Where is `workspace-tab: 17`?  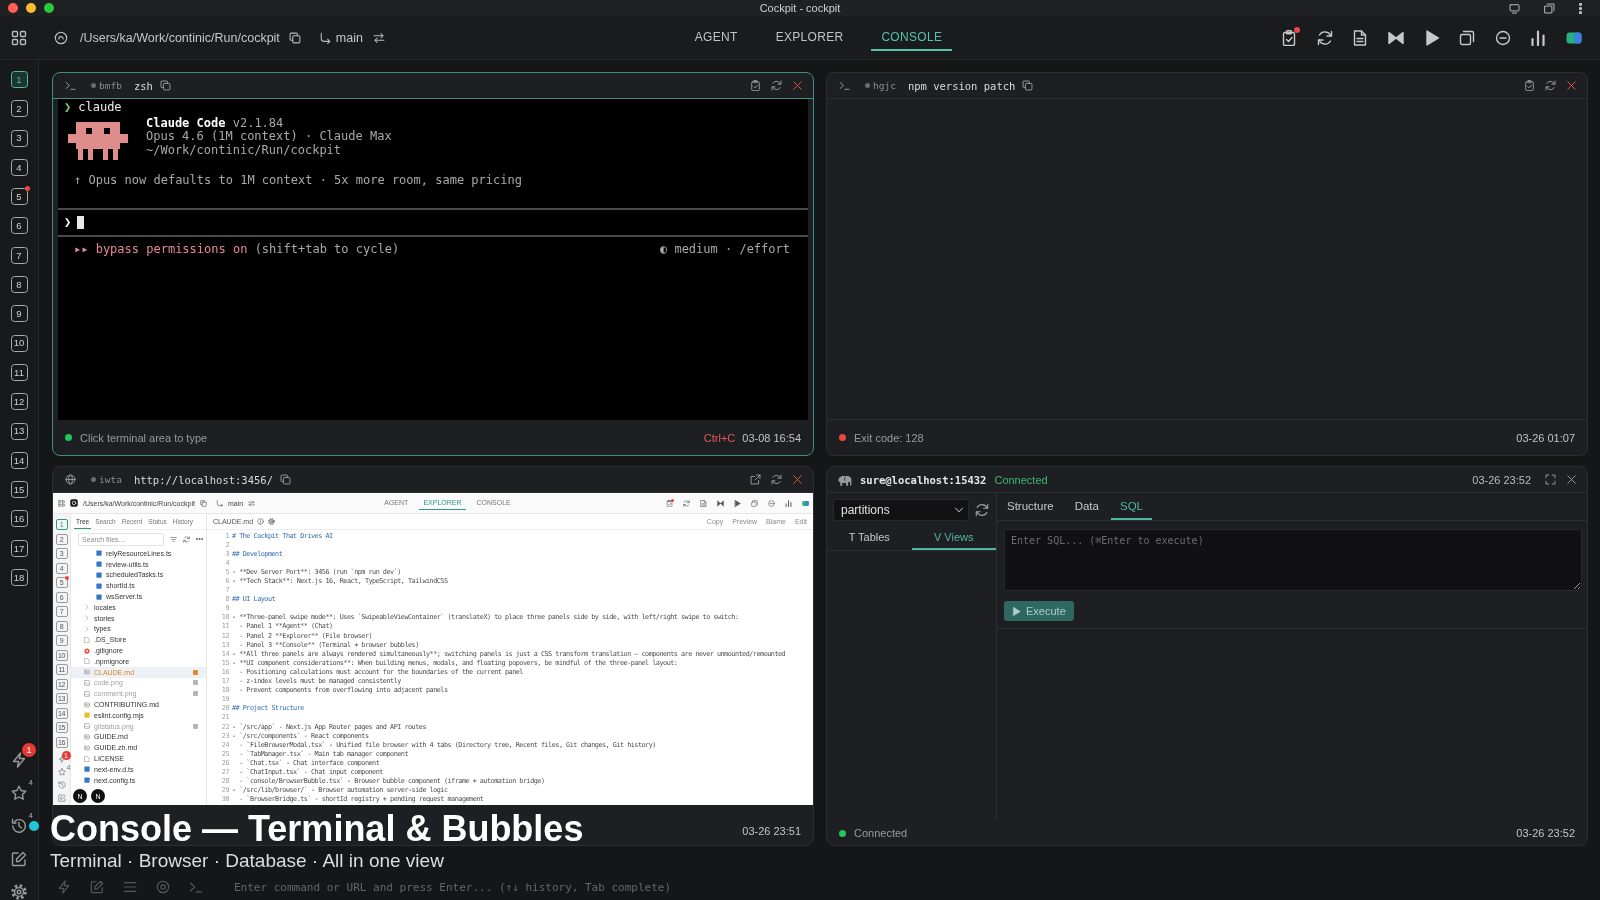 workspace-tab: 17 is located at coordinates (19, 548).